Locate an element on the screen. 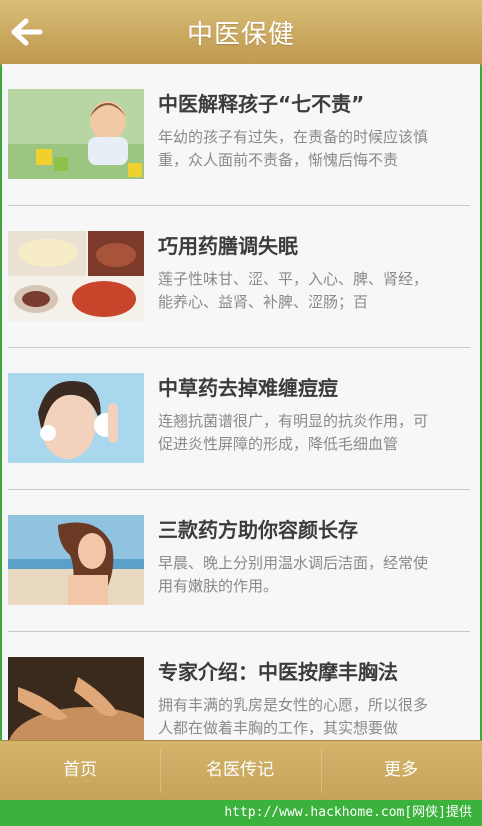 The image size is (482, 826). tab-home: 首页 is located at coordinates (80, 771).